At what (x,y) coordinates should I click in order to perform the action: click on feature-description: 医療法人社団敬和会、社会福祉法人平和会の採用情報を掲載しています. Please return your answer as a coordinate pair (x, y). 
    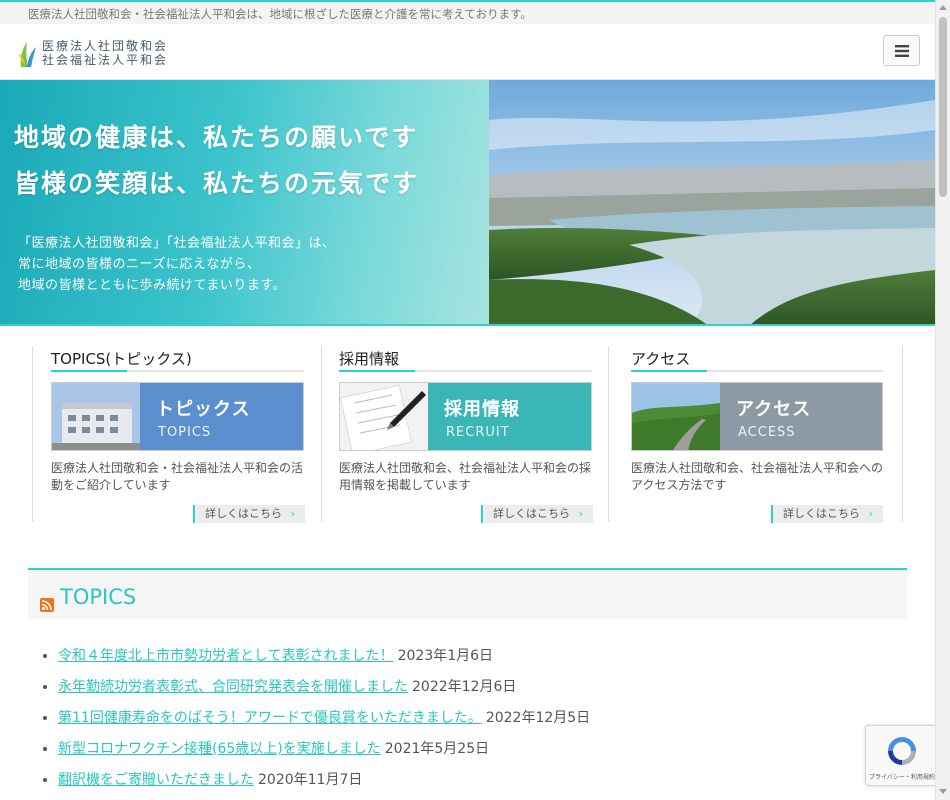
    Looking at the image, I should click on (465, 476).